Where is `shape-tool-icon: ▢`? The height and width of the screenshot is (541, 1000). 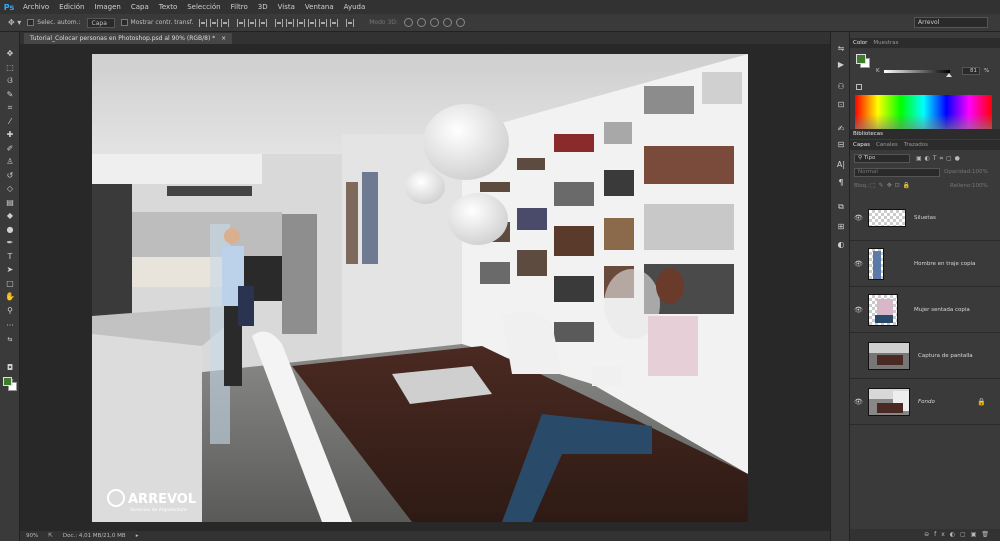 shape-tool-icon: ▢ is located at coordinates (10, 283).